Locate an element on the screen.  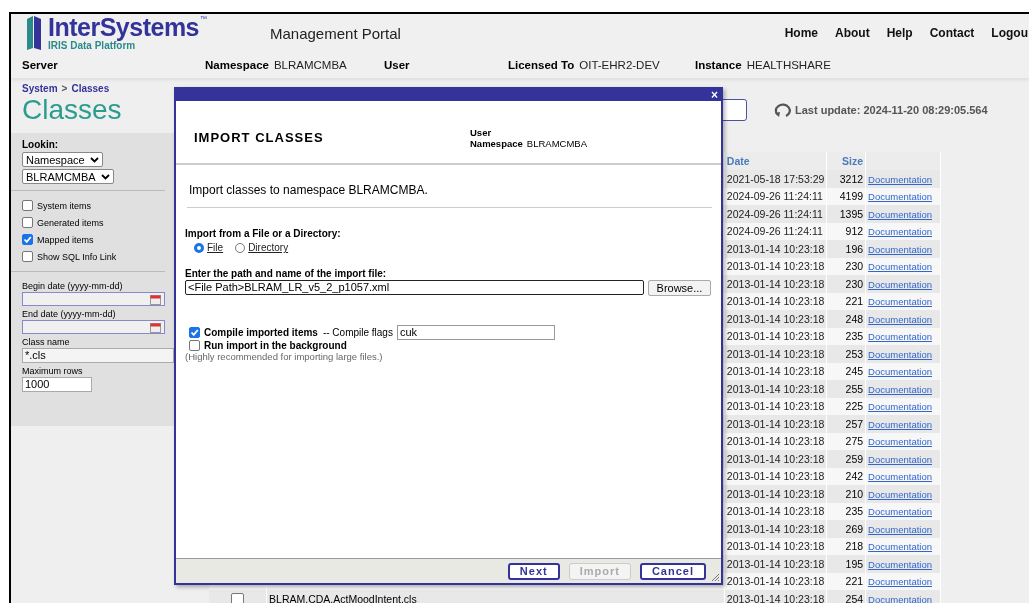
checkbox-label: Compile imported items is located at coordinates (261, 332).